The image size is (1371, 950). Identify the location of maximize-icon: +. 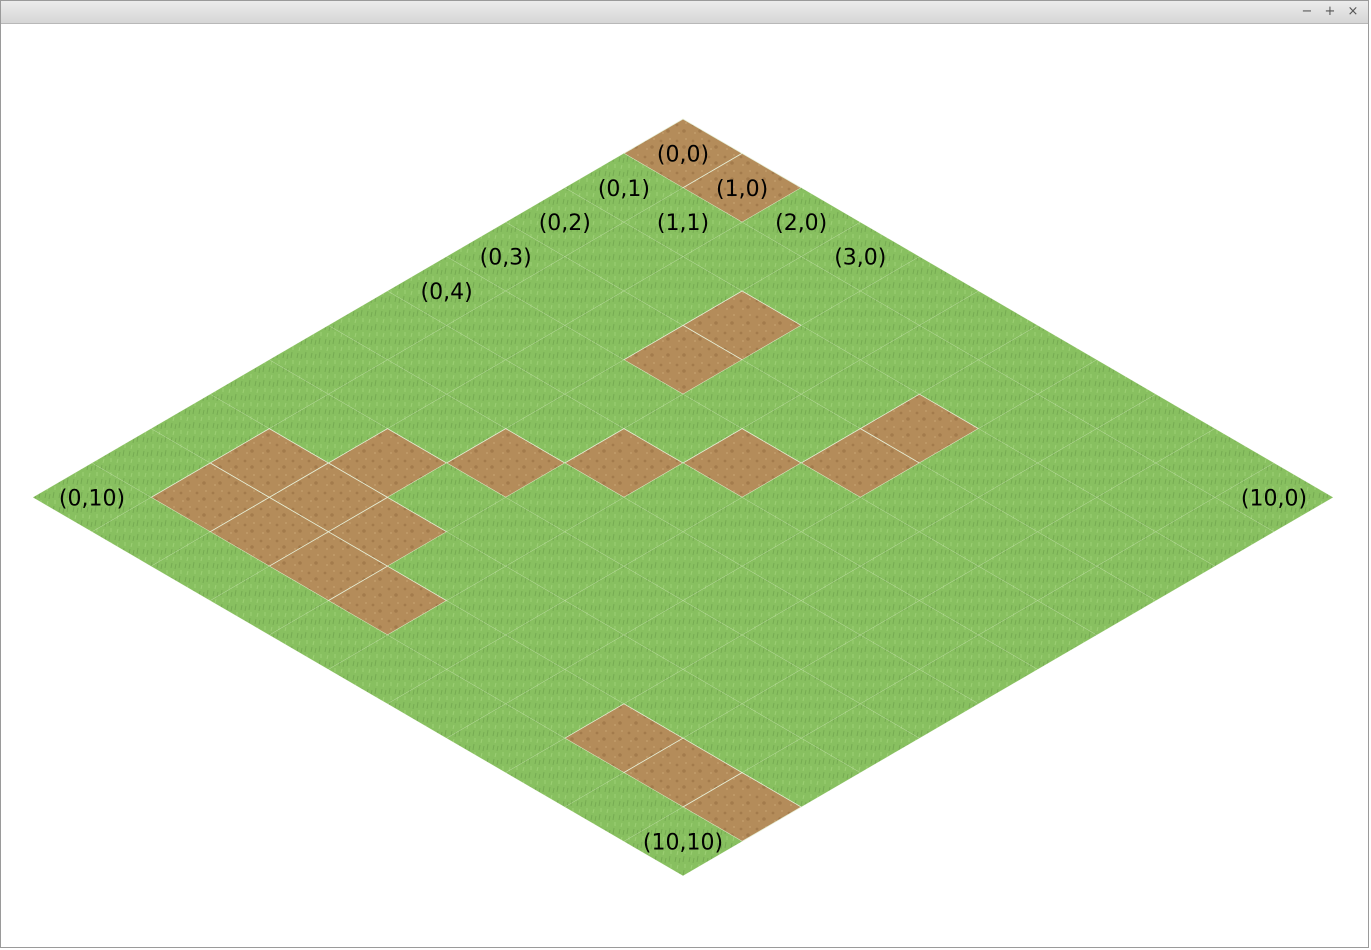
(1330, 12).